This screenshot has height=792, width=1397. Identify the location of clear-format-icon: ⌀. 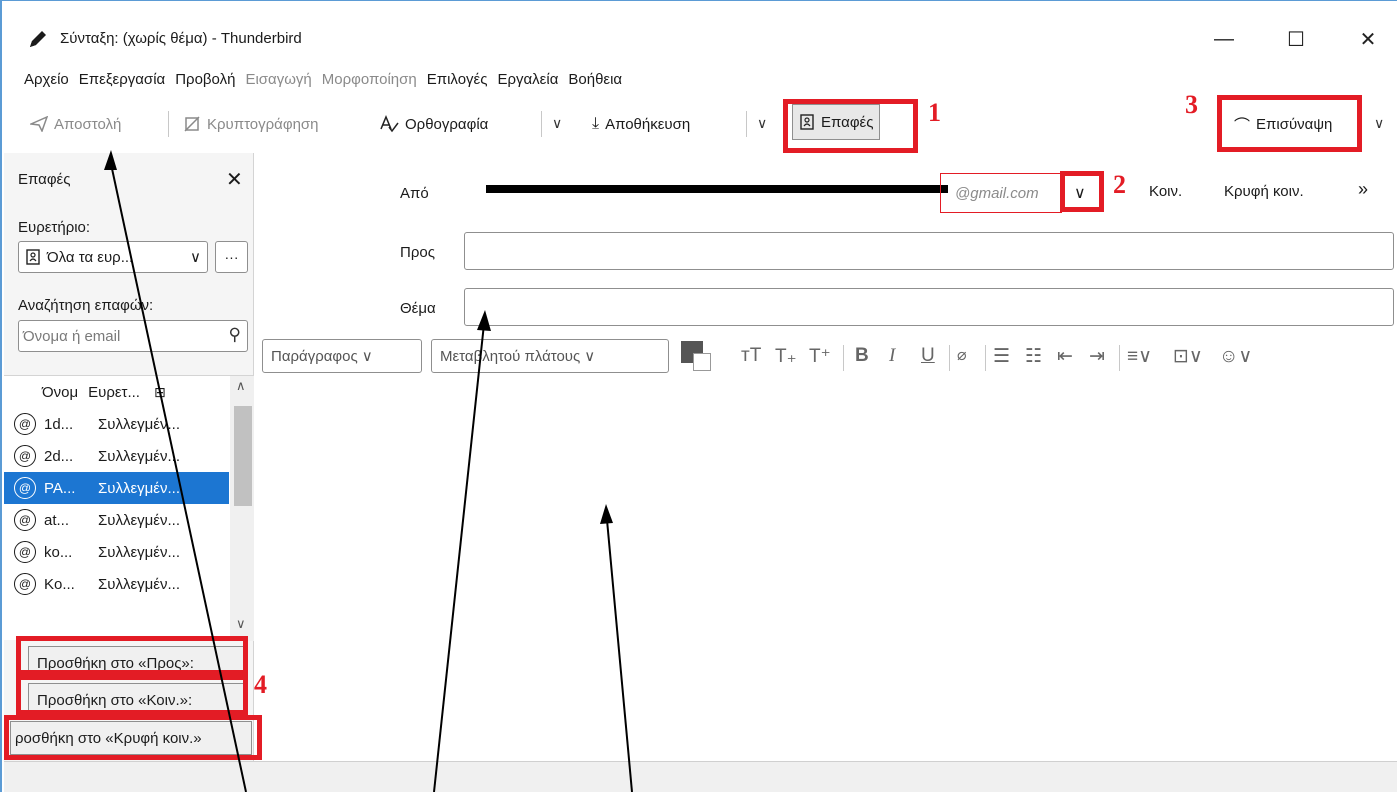
(962, 355).